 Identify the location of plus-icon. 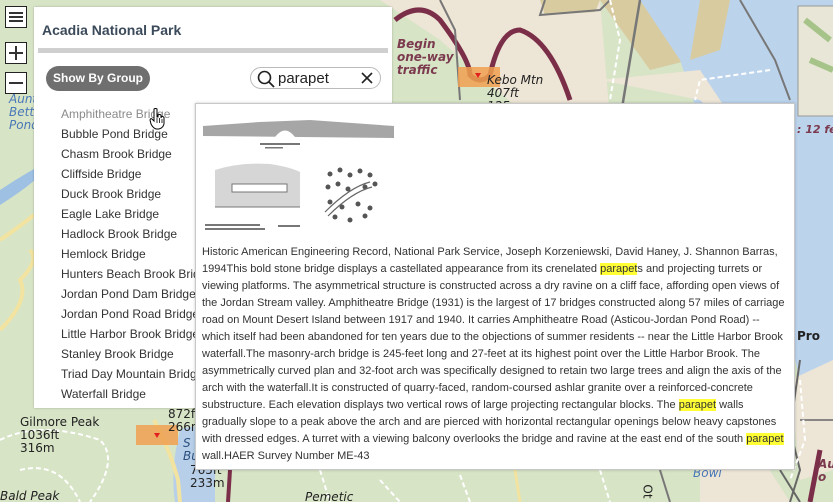
(16, 53).